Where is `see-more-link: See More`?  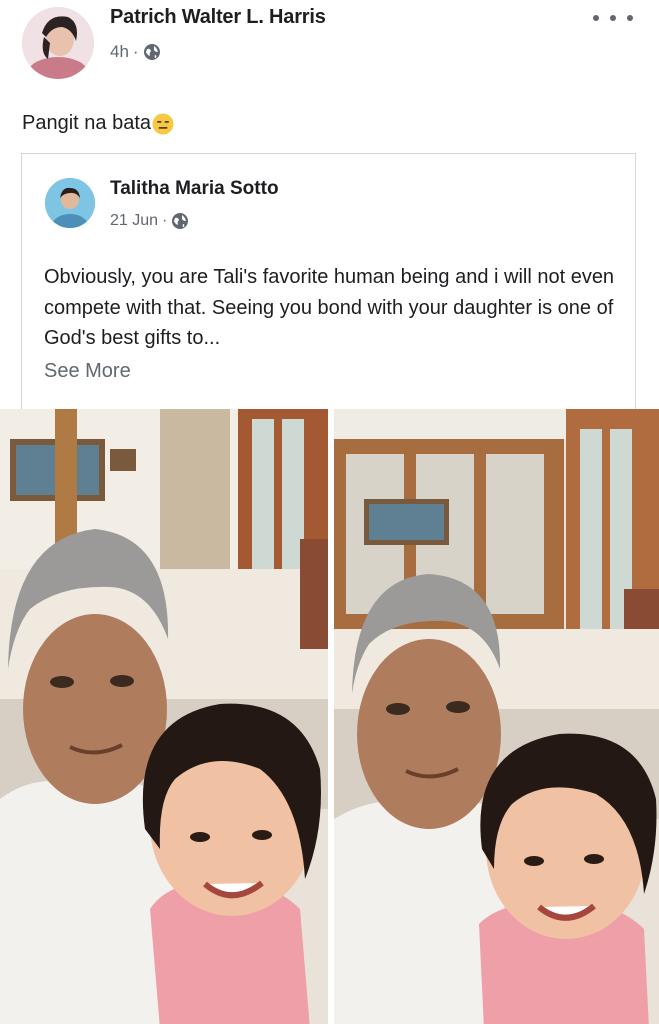 see-more-link: See More is located at coordinates (87, 371).